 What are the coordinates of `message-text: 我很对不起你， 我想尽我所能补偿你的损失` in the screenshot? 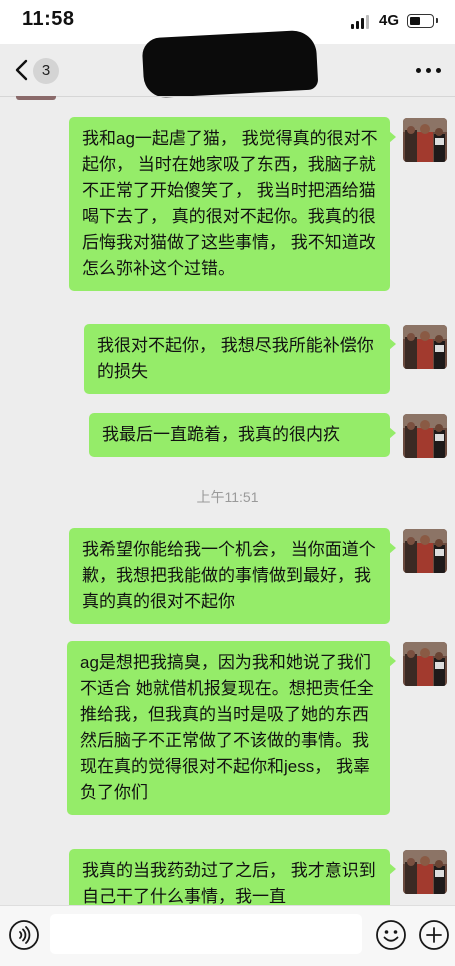 It's located at (235, 358).